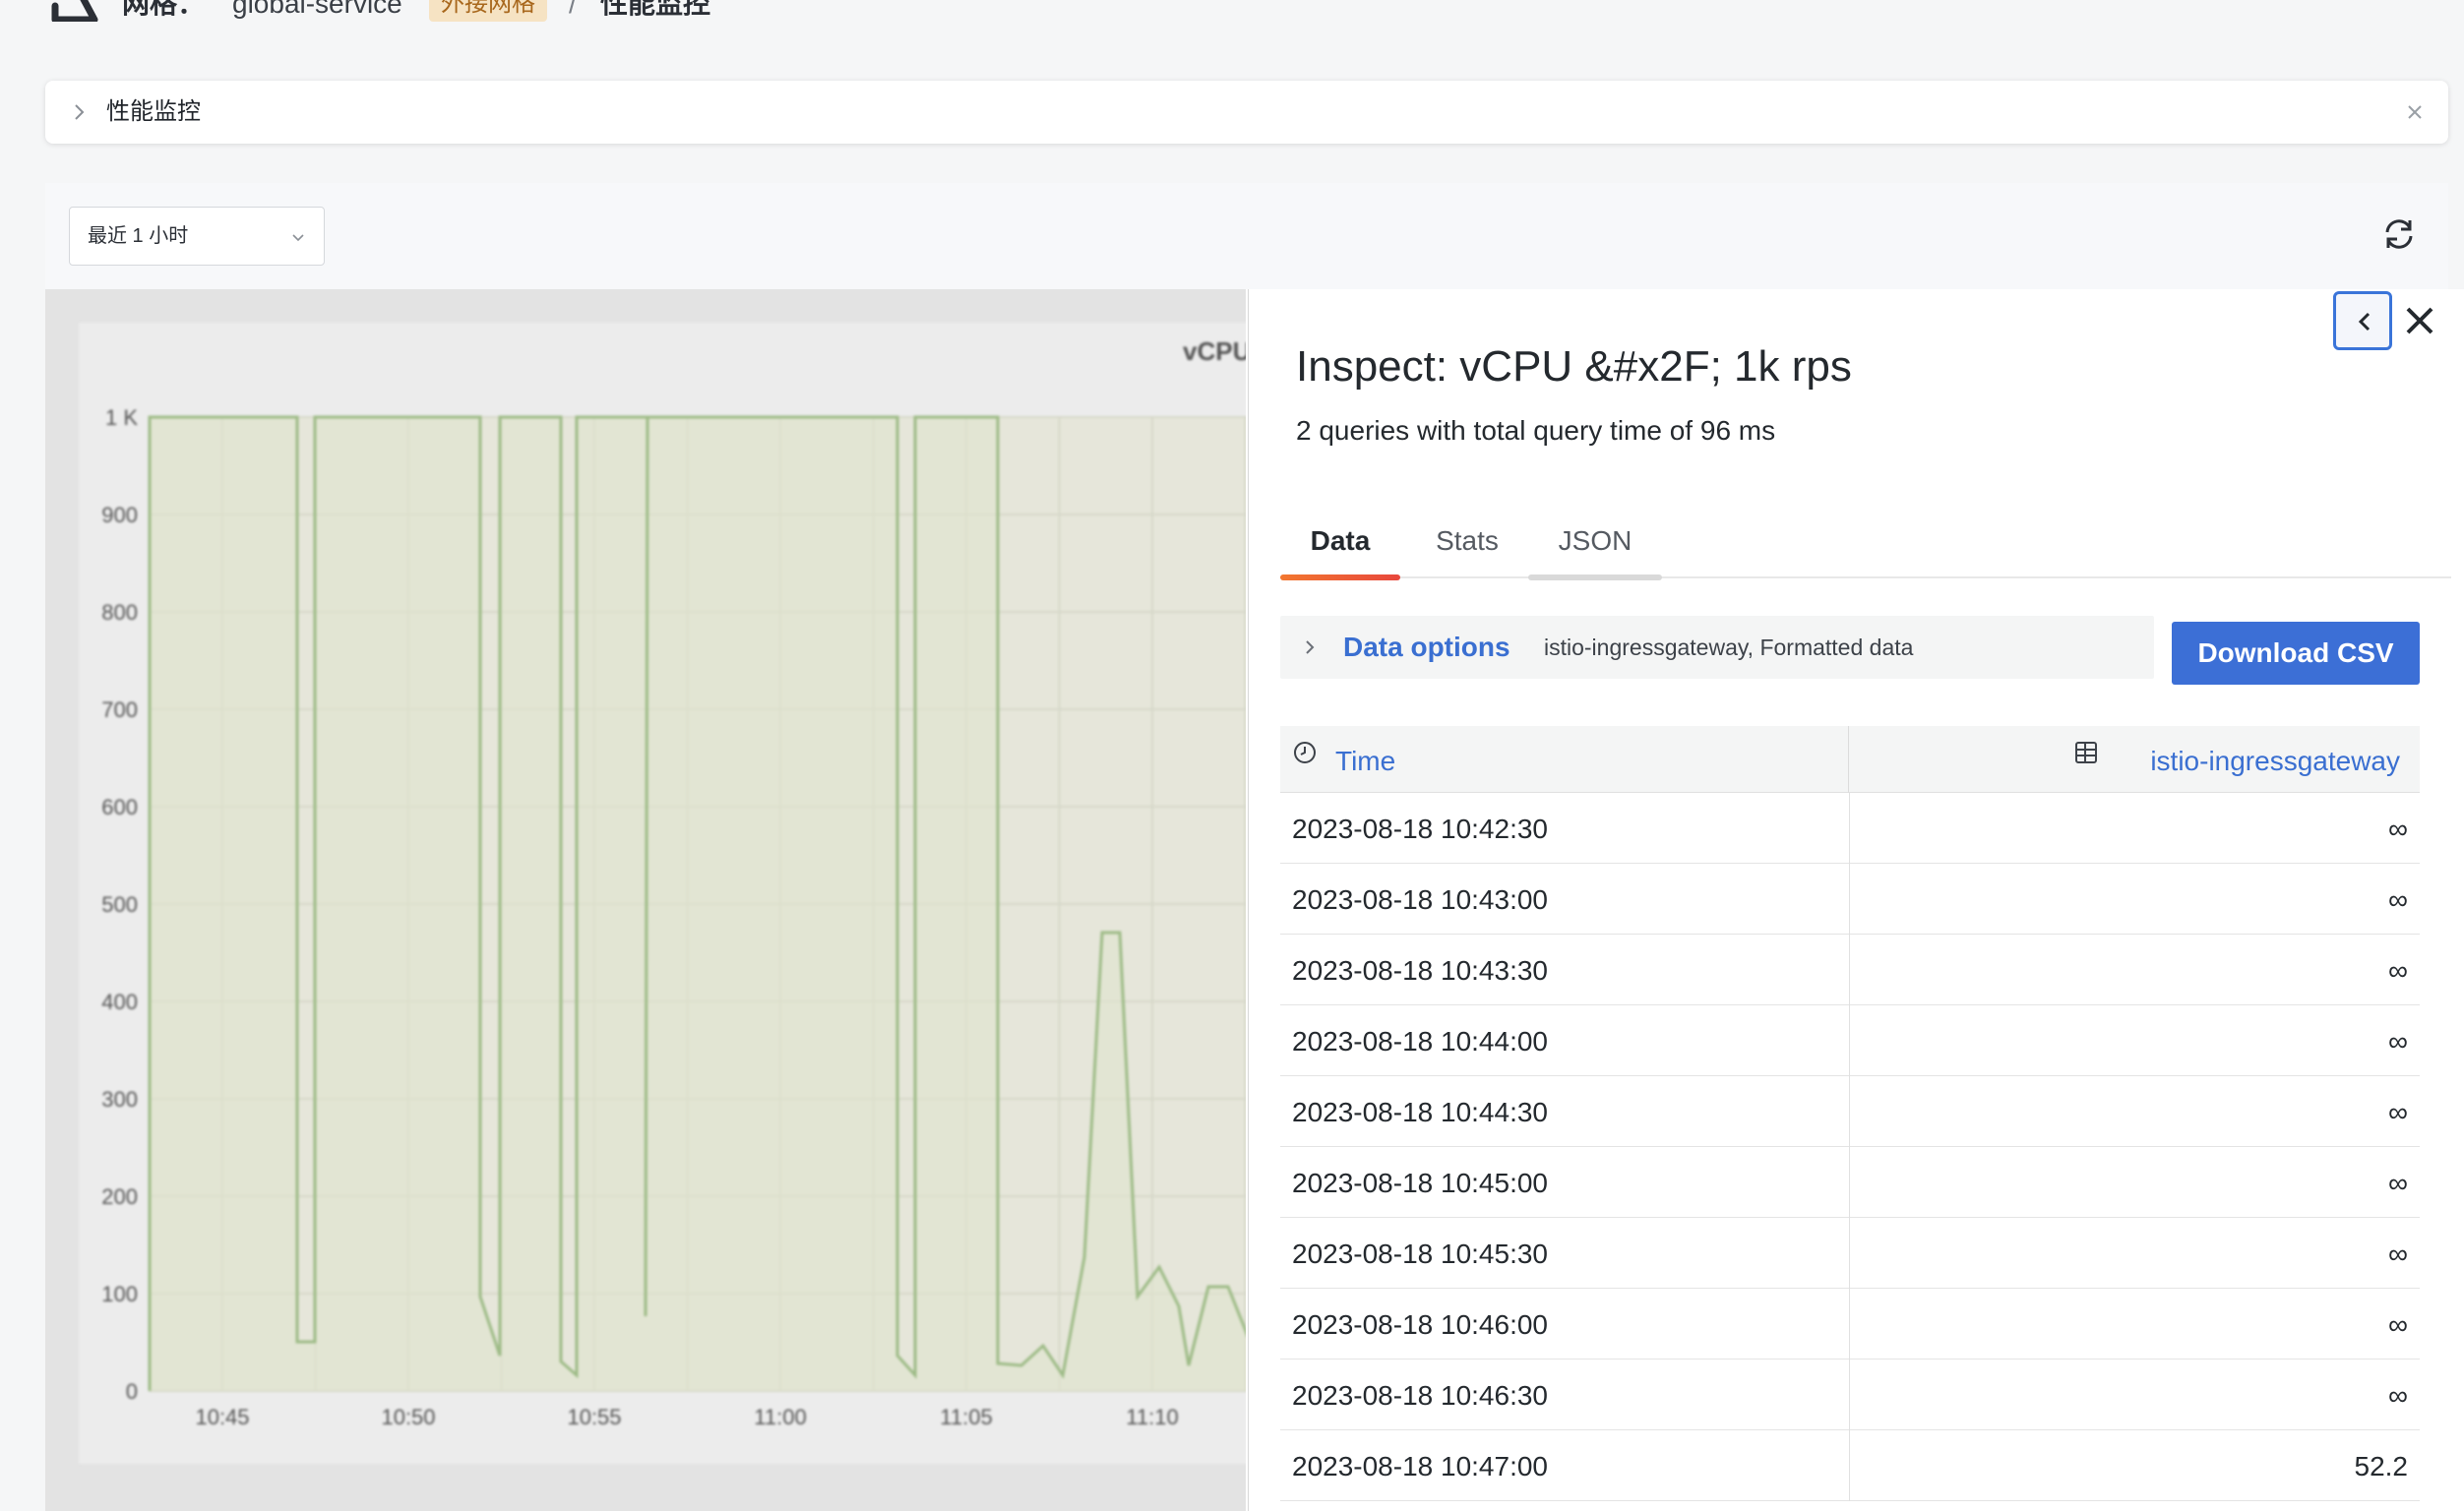 This screenshot has width=2464, height=1511. What do you see at coordinates (594, 1417) in the screenshot?
I see `x-tick-label: 10:55` at bounding box center [594, 1417].